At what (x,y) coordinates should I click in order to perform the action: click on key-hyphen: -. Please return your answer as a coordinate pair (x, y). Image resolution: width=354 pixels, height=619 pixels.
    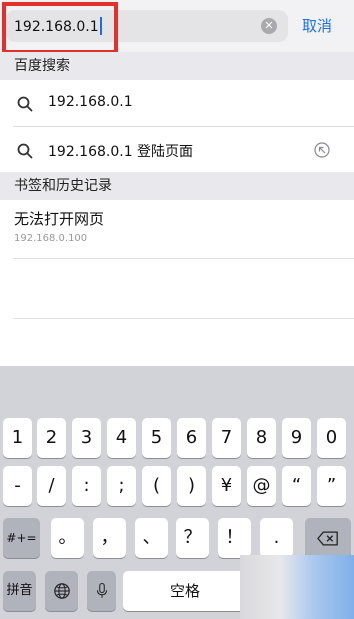
    Looking at the image, I should click on (17, 486).